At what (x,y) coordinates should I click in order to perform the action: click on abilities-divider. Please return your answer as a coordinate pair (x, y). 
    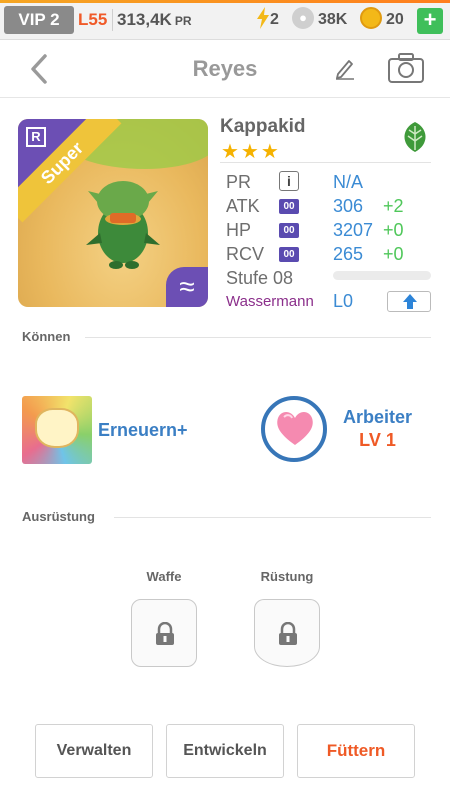
    Looking at the image, I should click on (258, 337).